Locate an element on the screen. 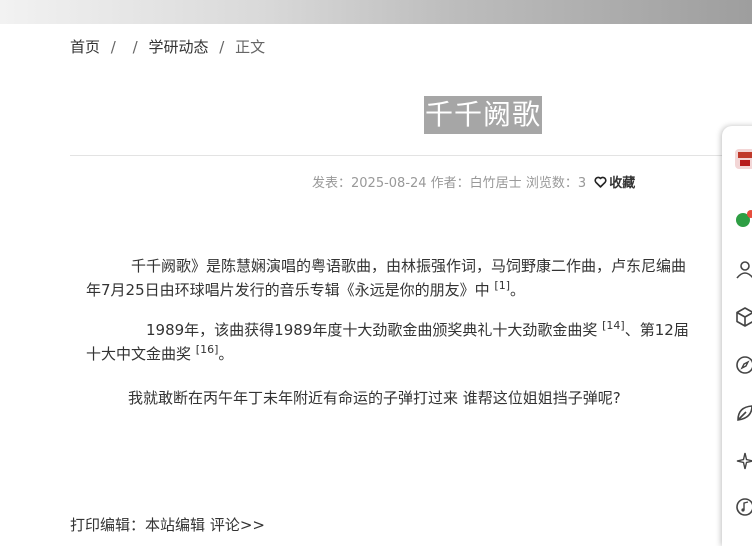 The height and width of the screenshot is (546, 752). article-paragraph: 我就敢断在丙午年丁未年附近有命运的子弹打过来 谁帮这位姐姐挡子弹呢? is located at coordinates (374, 398).